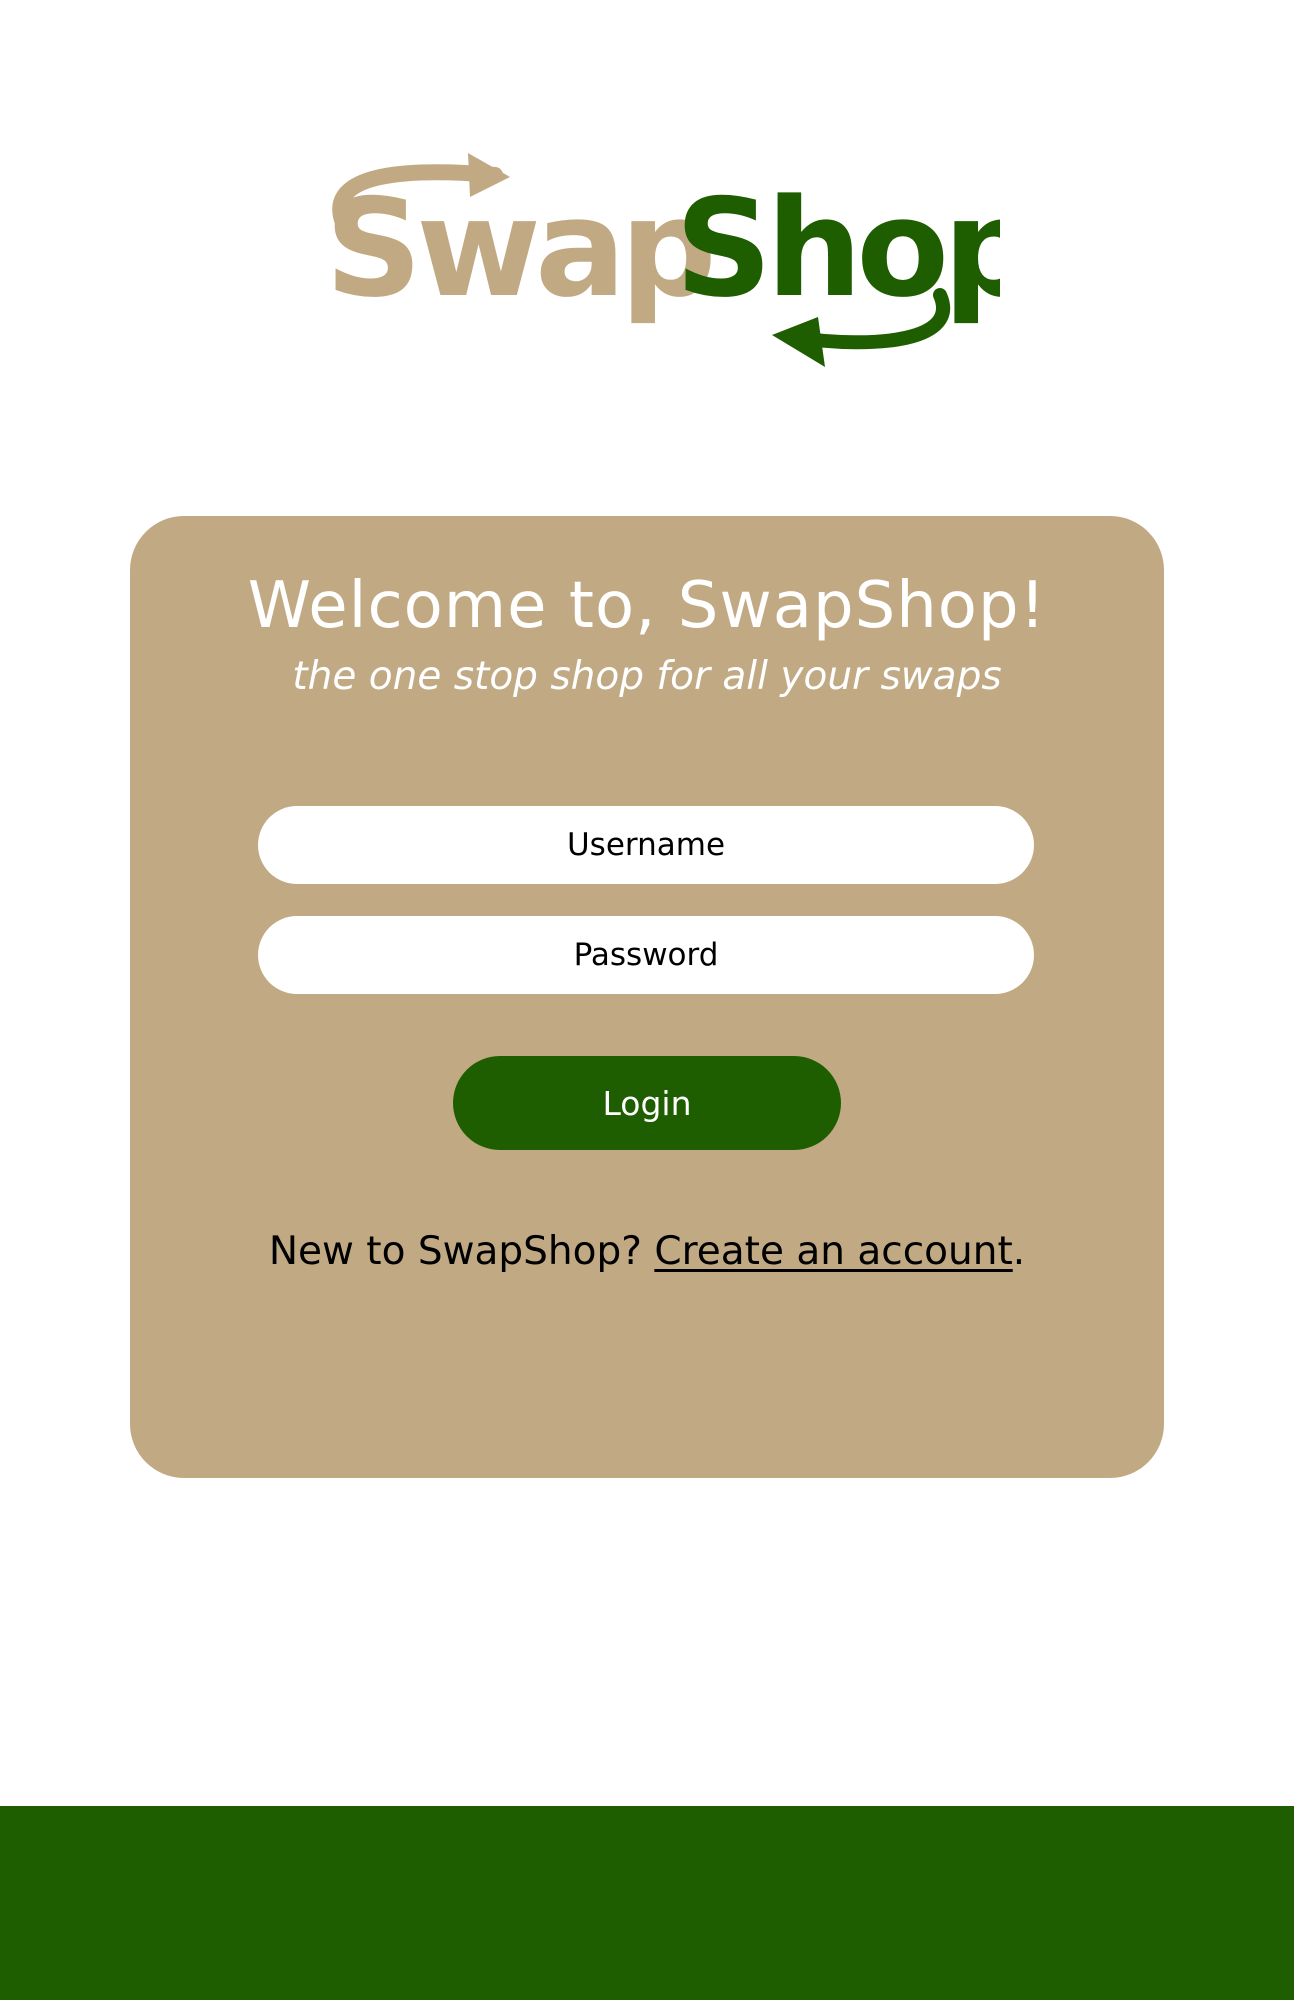 Image resolution: width=1294 pixels, height=2000 pixels. I want to click on welcome-title: Welcome to, SwapShop!, so click(647, 606).